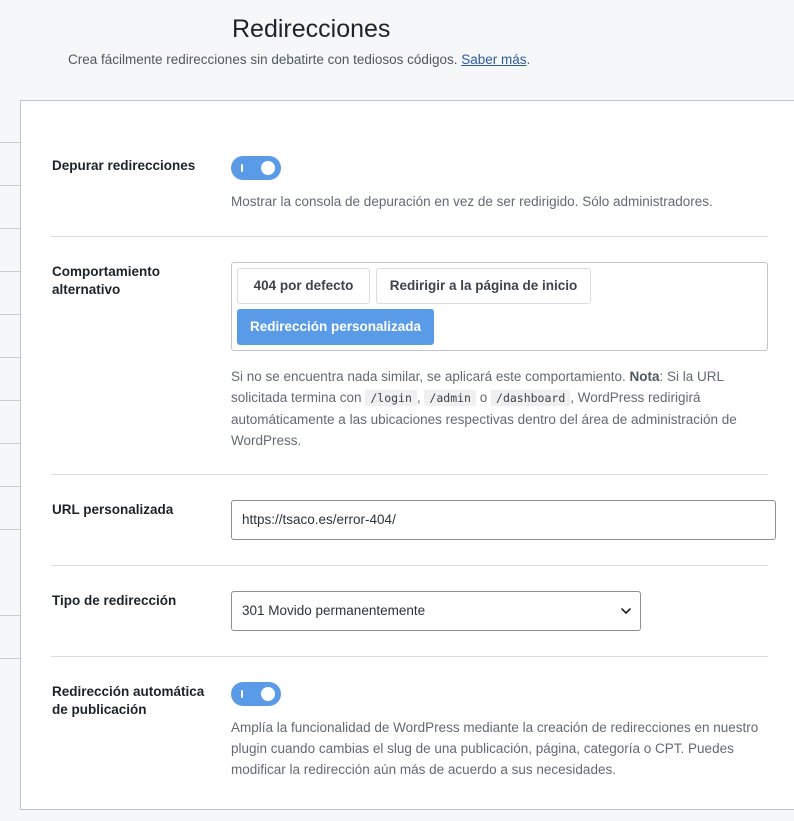 This screenshot has height=821, width=794. Describe the element at coordinates (528, 59) in the screenshot. I see `page-description-period: .` at that location.